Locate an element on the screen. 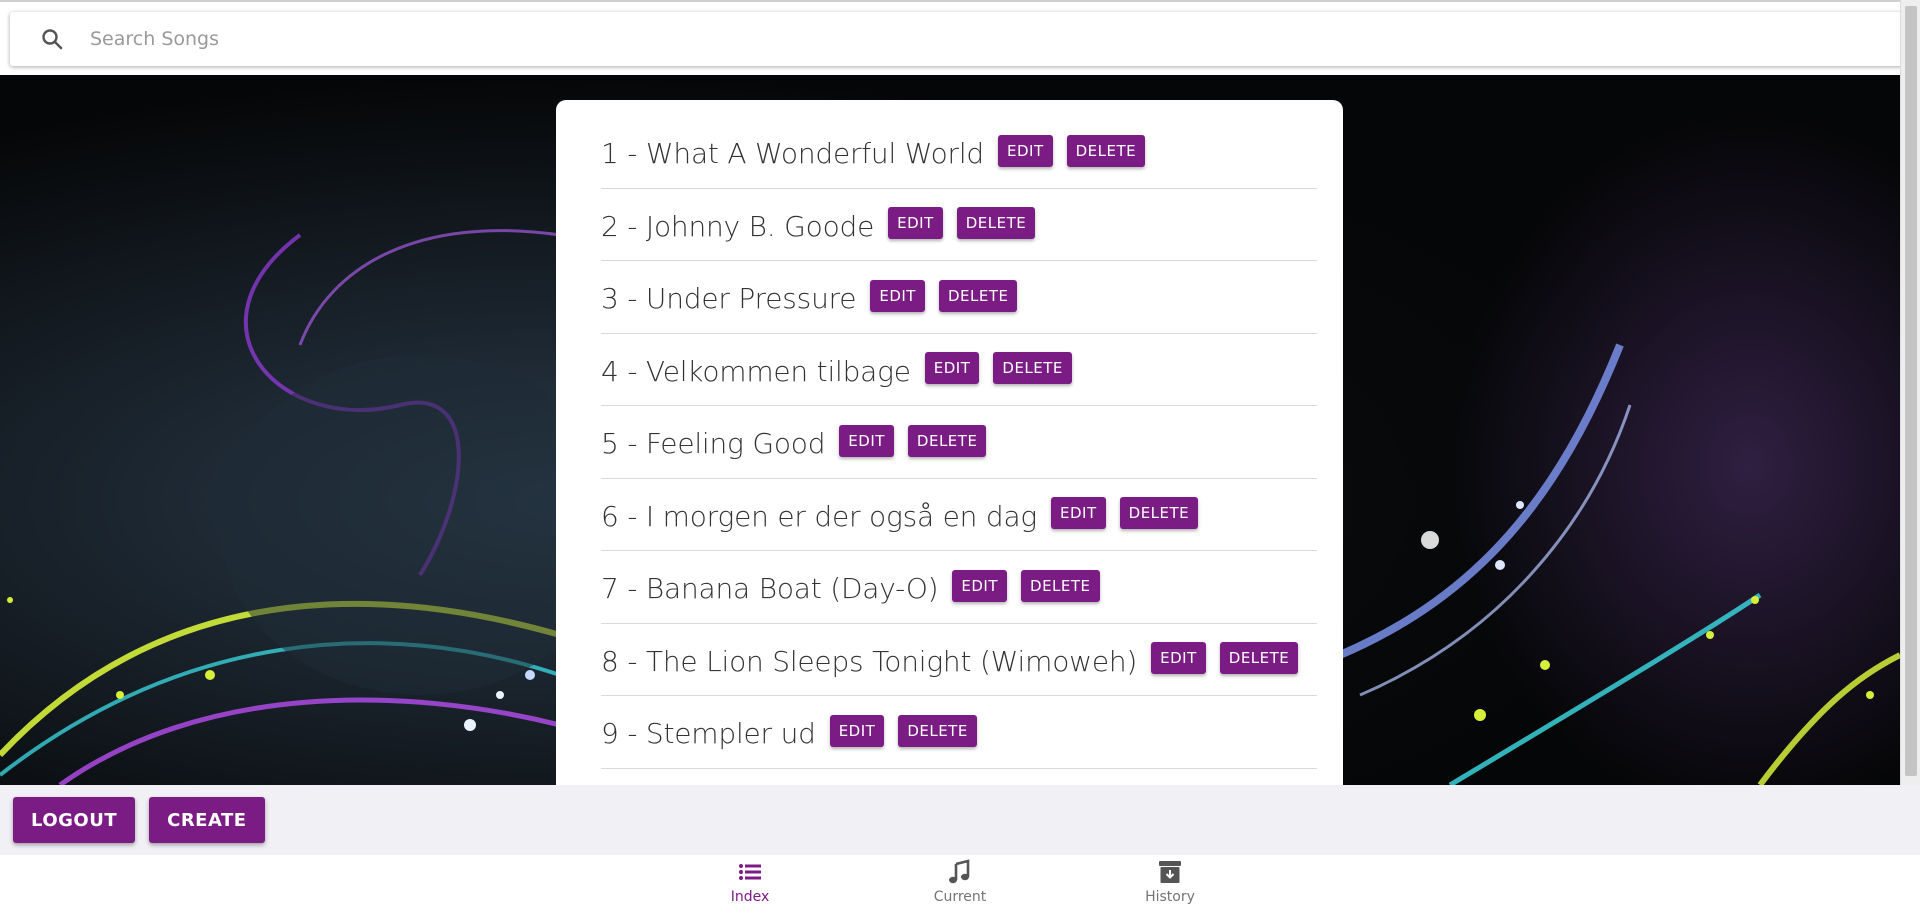 This screenshot has width=1920, height=913. music-note-icon is located at coordinates (959, 871).